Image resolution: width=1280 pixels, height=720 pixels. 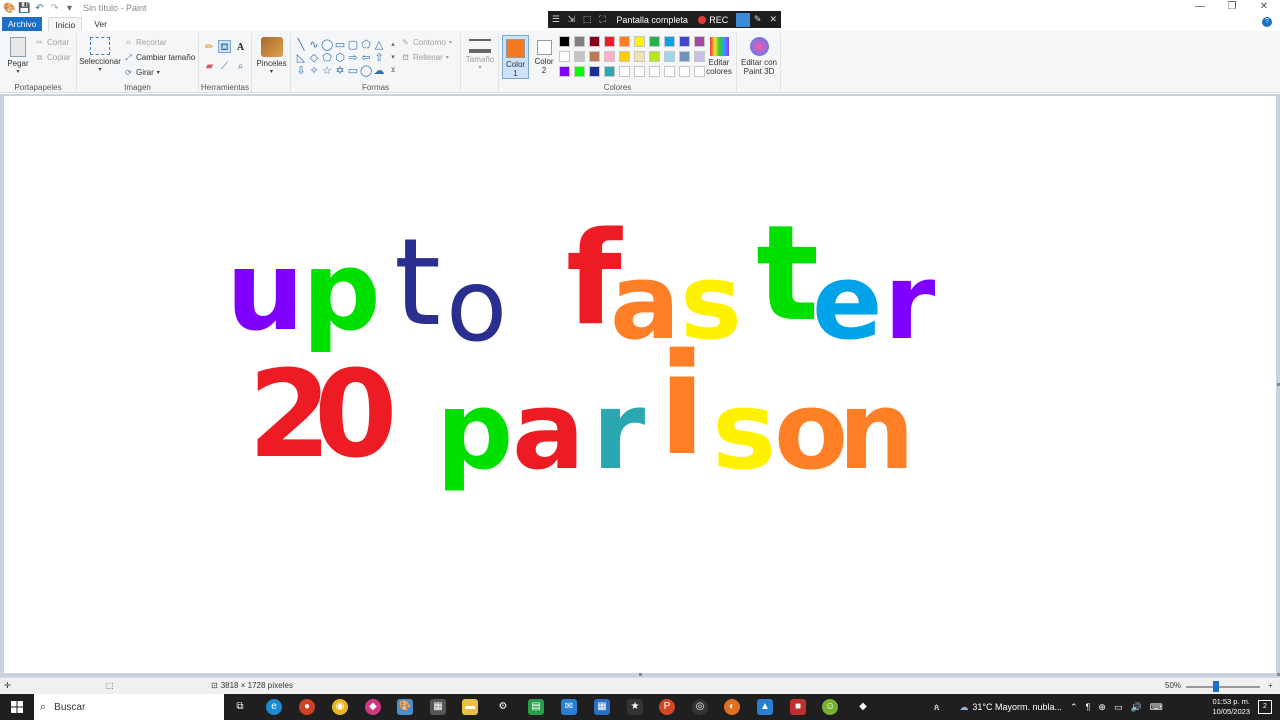 I want to click on brushes-button: Pinceles ▾, so click(x=271, y=57).